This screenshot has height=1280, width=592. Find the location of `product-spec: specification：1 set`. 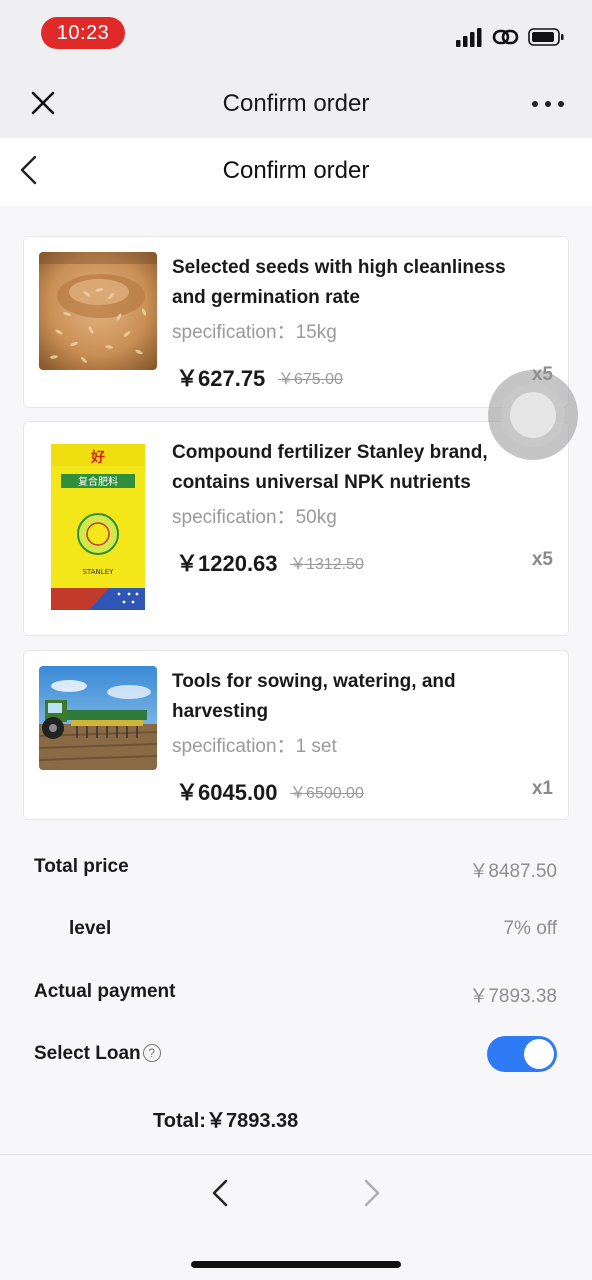

product-spec: specification：1 set is located at coordinates (254, 746).